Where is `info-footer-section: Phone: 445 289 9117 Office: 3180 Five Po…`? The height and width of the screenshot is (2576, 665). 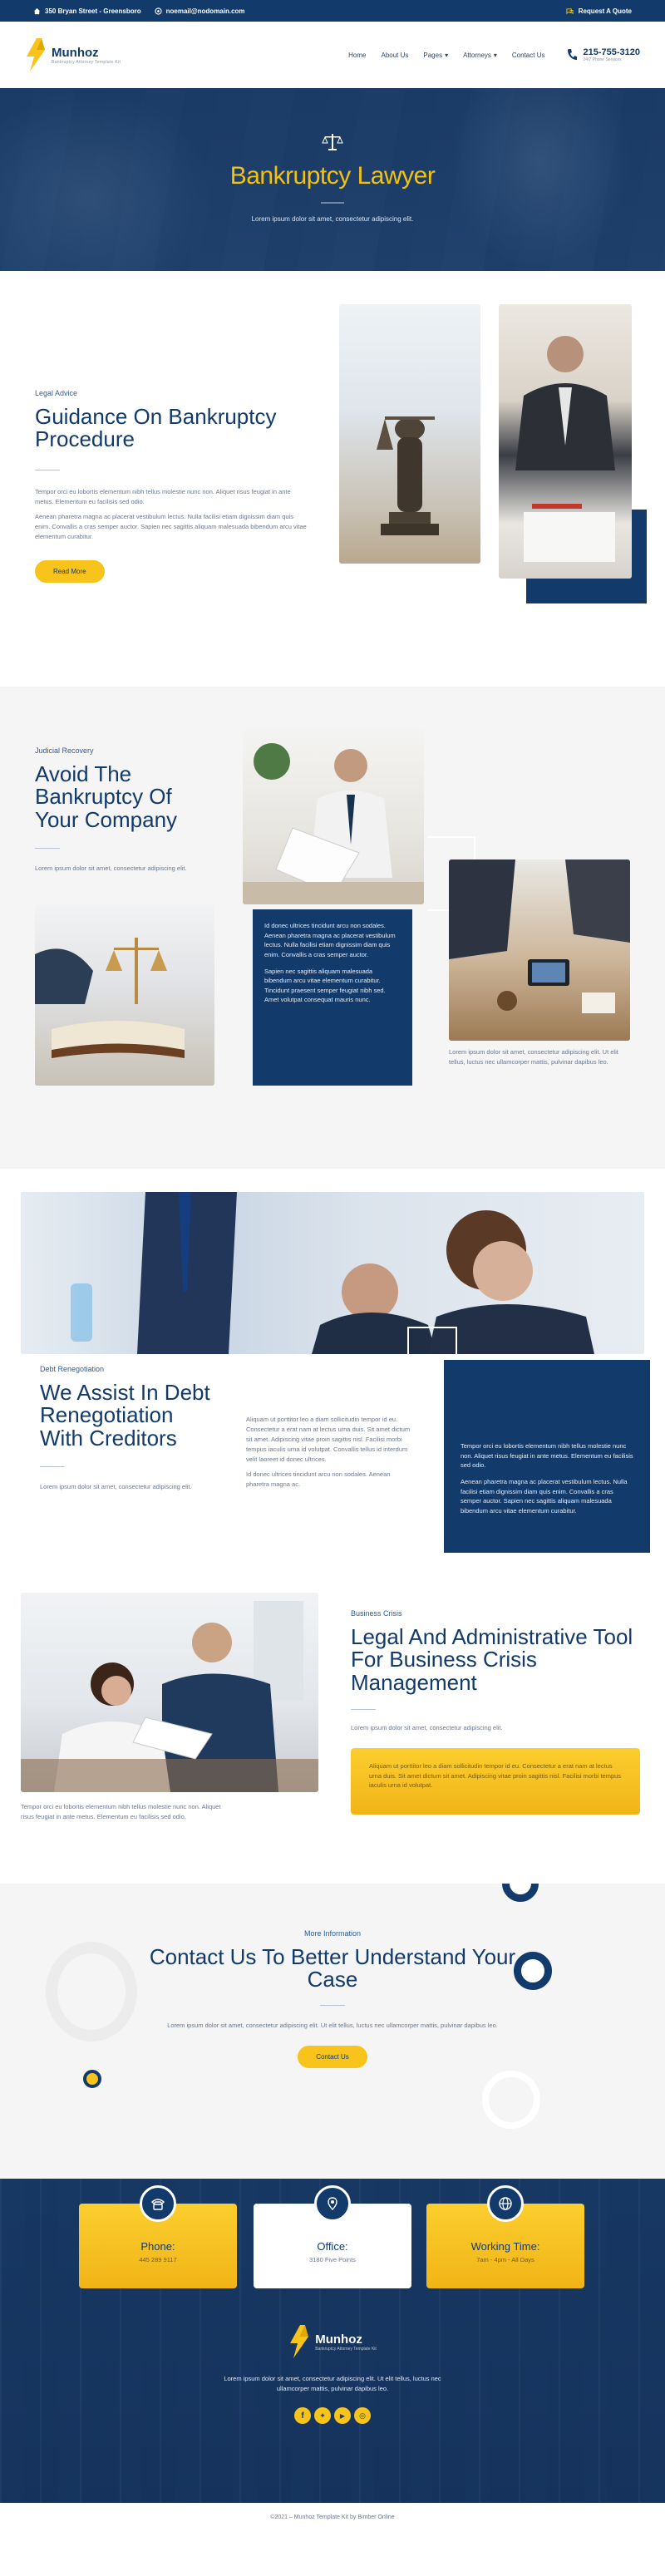
info-footer-section: Phone: 445 289 9117 Office: 3180 Five Po… is located at coordinates (332, 2341).